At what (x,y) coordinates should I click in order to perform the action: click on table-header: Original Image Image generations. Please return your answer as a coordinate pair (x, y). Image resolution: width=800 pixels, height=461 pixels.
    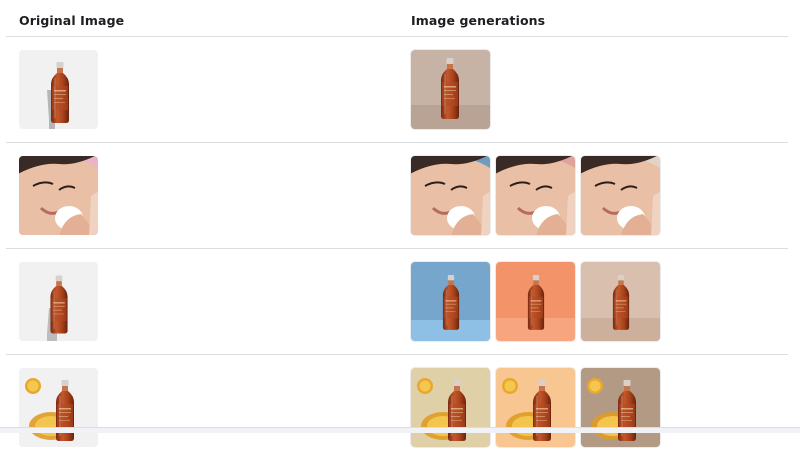
    Looking at the image, I should click on (400, 18).